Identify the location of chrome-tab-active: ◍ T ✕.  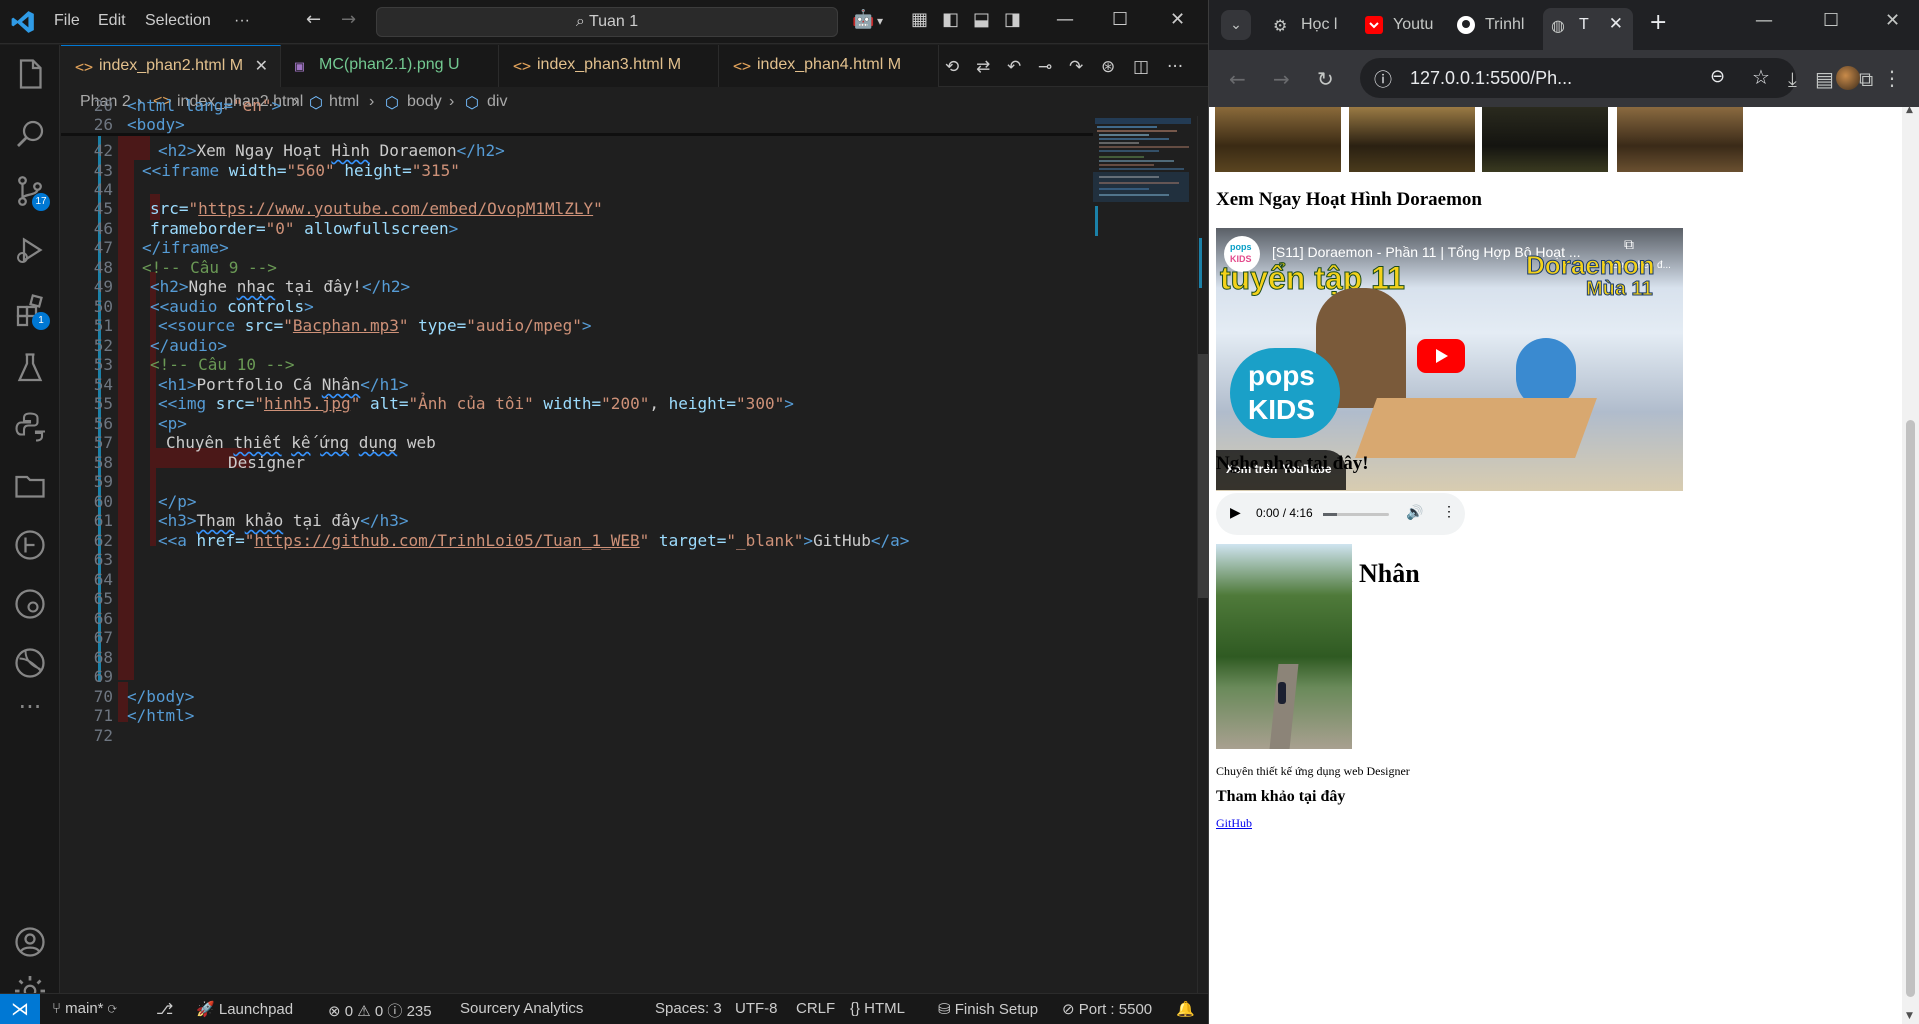
(1588, 29).